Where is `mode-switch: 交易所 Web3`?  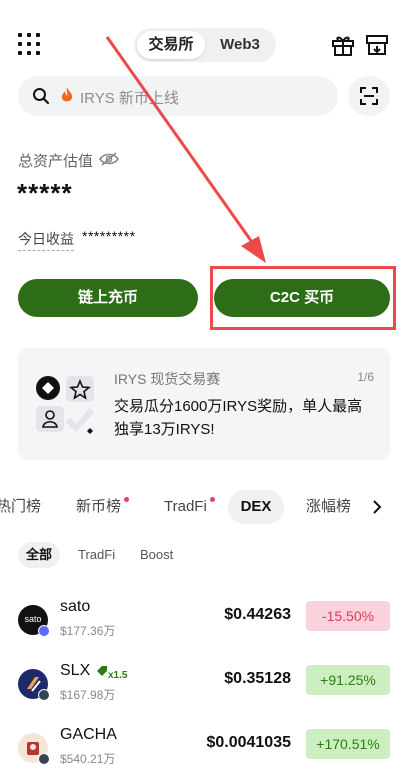
mode-switch: 交易所 Web3 is located at coordinates (205, 45).